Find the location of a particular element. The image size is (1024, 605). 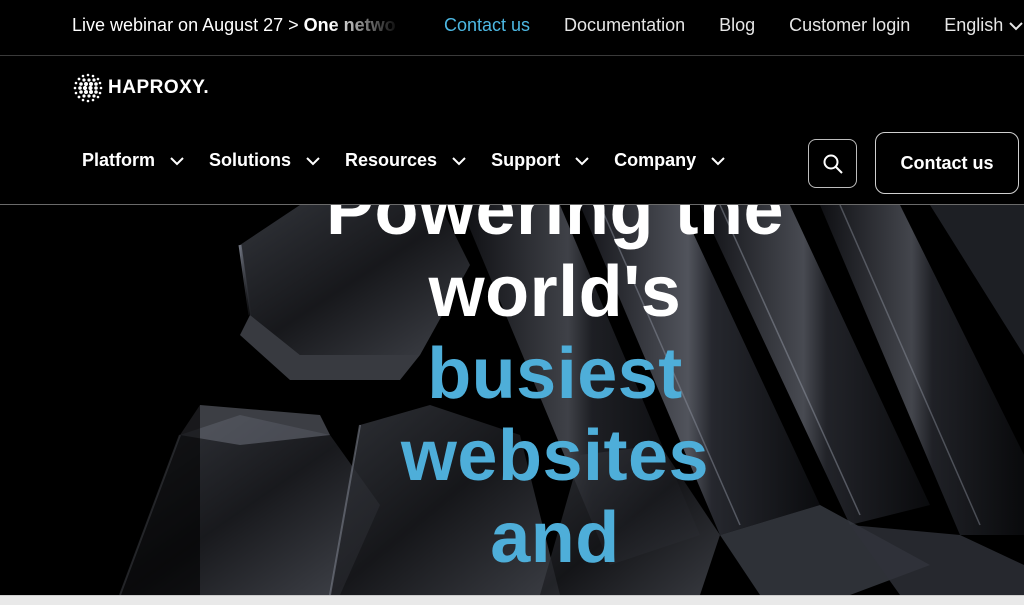

nav-item-label: Solutions is located at coordinates (250, 160).